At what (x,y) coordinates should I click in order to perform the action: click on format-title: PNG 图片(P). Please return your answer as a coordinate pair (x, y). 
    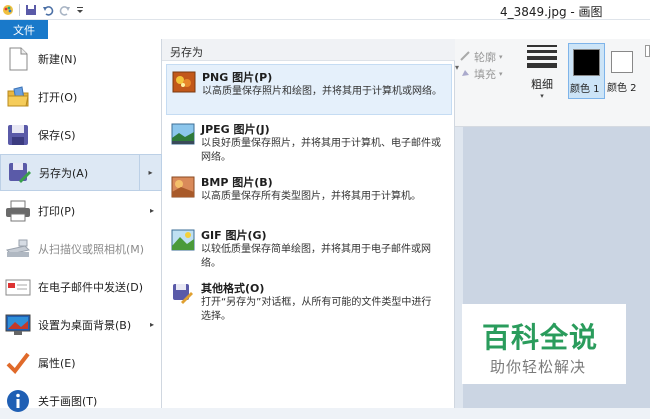
    Looking at the image, I should click on (237, 77).